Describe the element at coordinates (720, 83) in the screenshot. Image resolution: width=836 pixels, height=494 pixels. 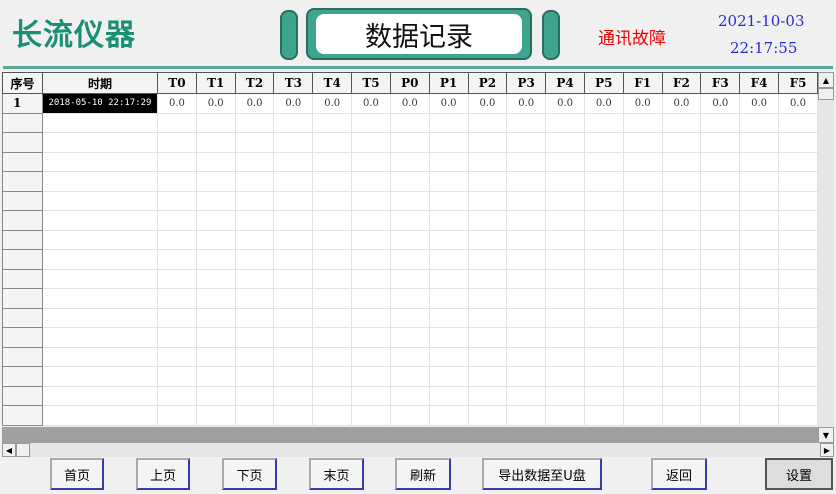
I see `column-header: F3` at that location.